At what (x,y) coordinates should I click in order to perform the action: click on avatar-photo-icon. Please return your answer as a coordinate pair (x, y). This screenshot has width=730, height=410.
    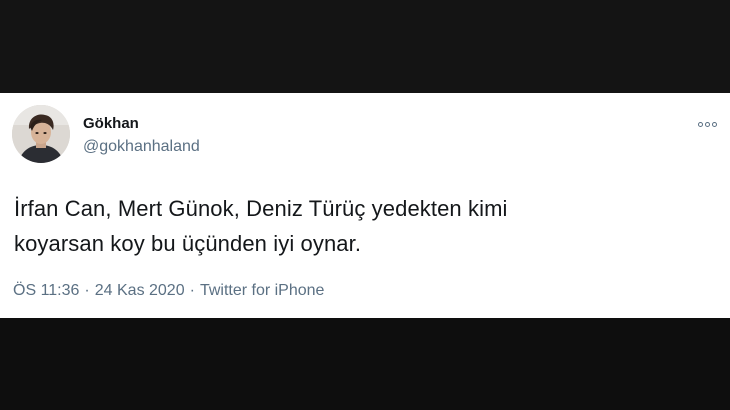
    Looking at the image, I should click on (41, 134).